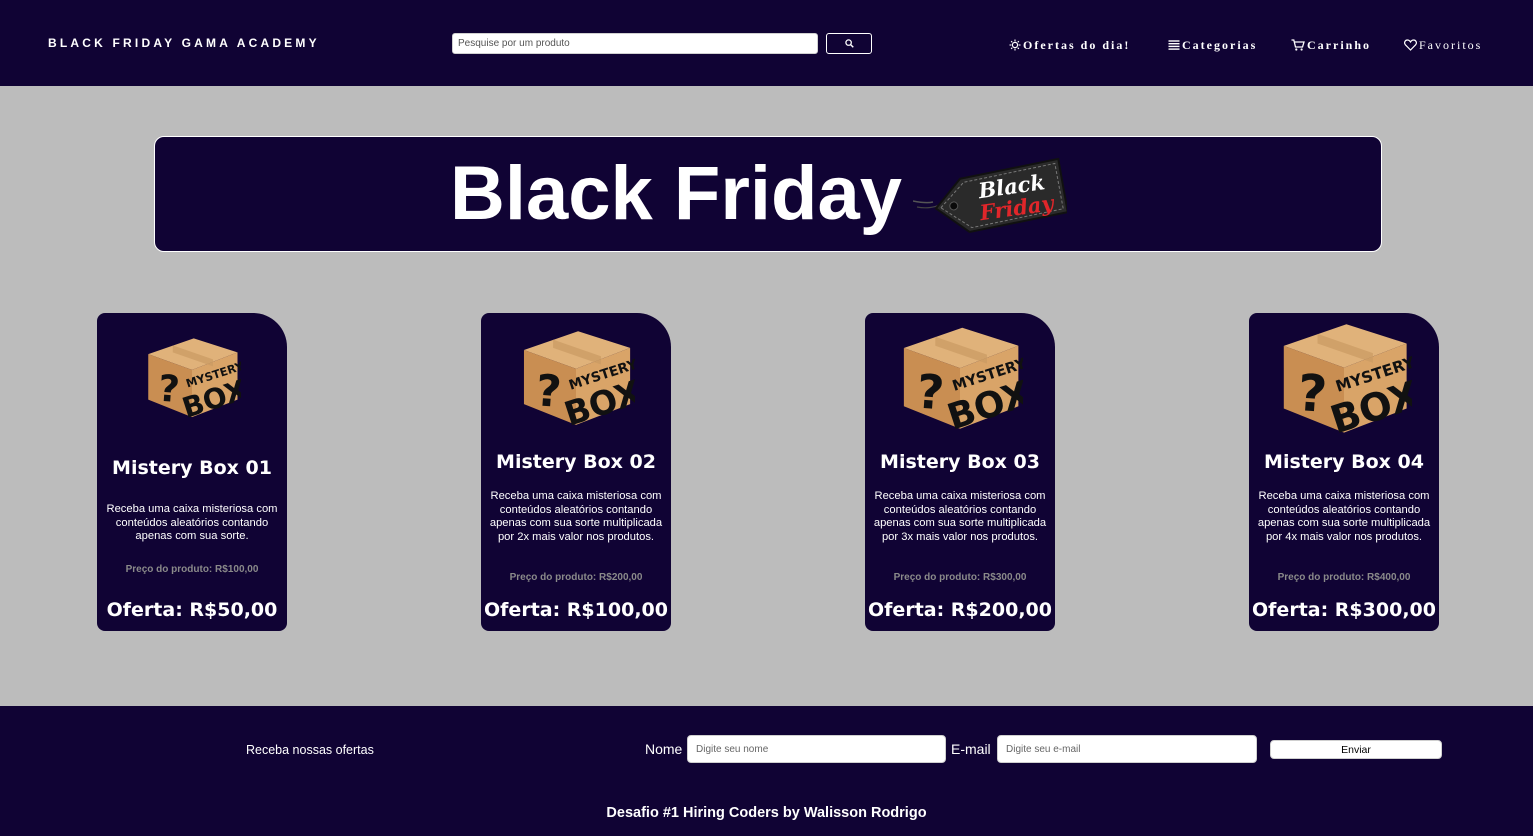  What do you see at coordinates (1015, 45) in the screenshot?
I see `sun-icon` at bounding box center [1015, 45].